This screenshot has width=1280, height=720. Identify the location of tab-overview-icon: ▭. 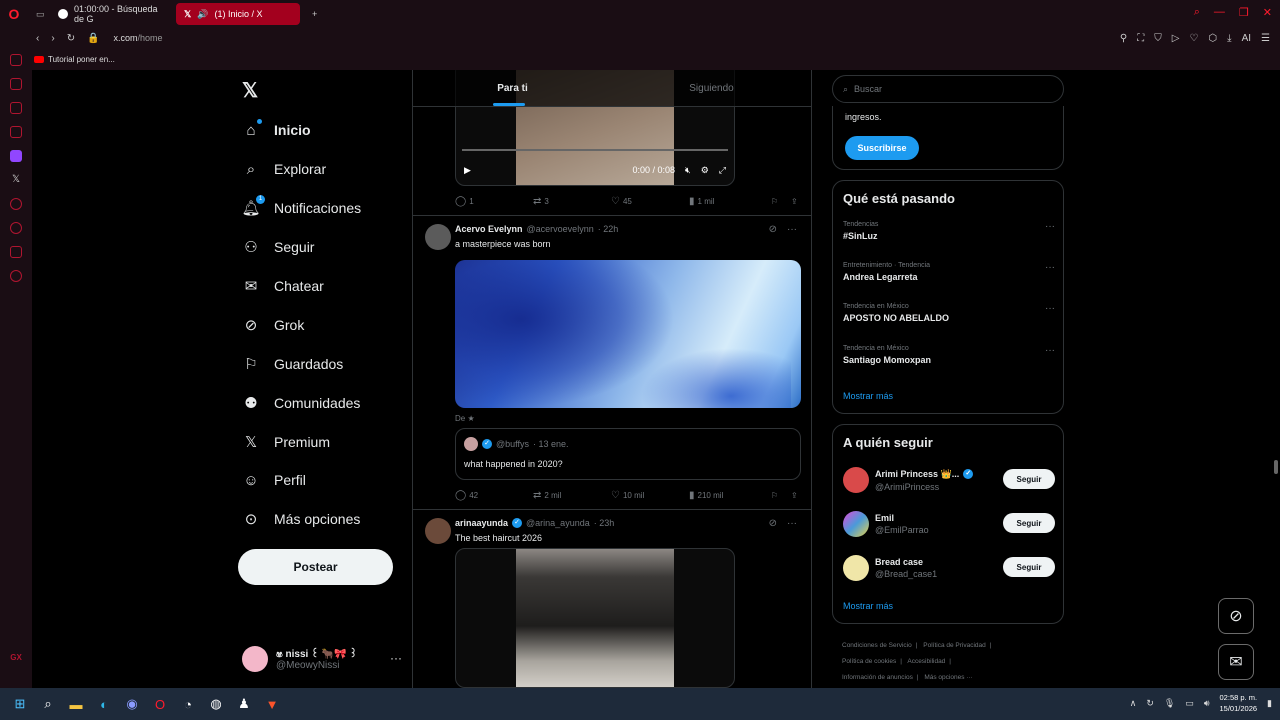
(37, 14).